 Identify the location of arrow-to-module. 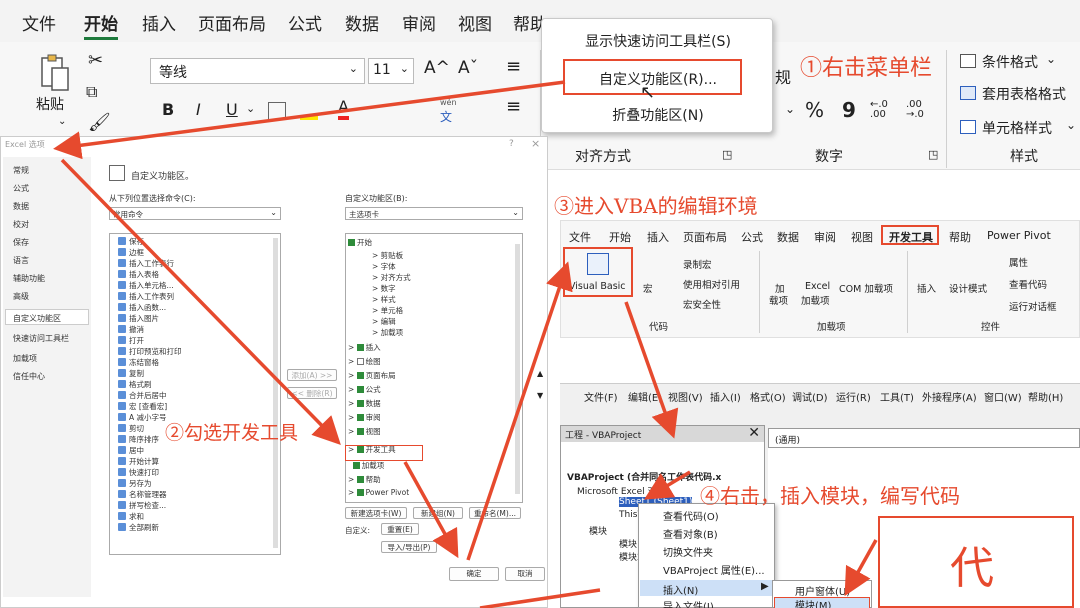
(861, 568).